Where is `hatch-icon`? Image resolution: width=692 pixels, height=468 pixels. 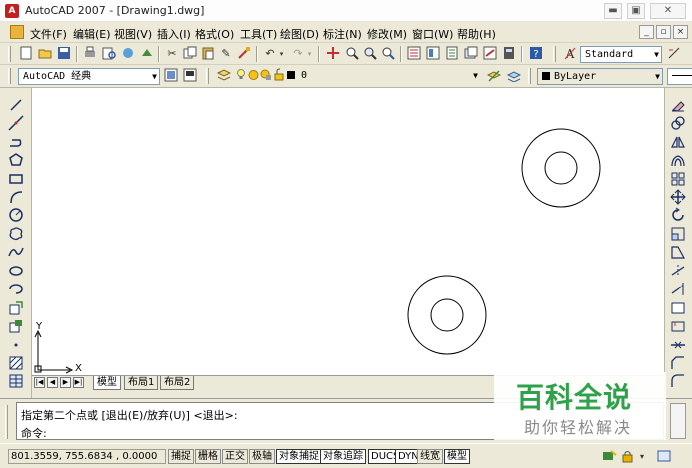
hatch-icon is located at coordinates (16, 363).